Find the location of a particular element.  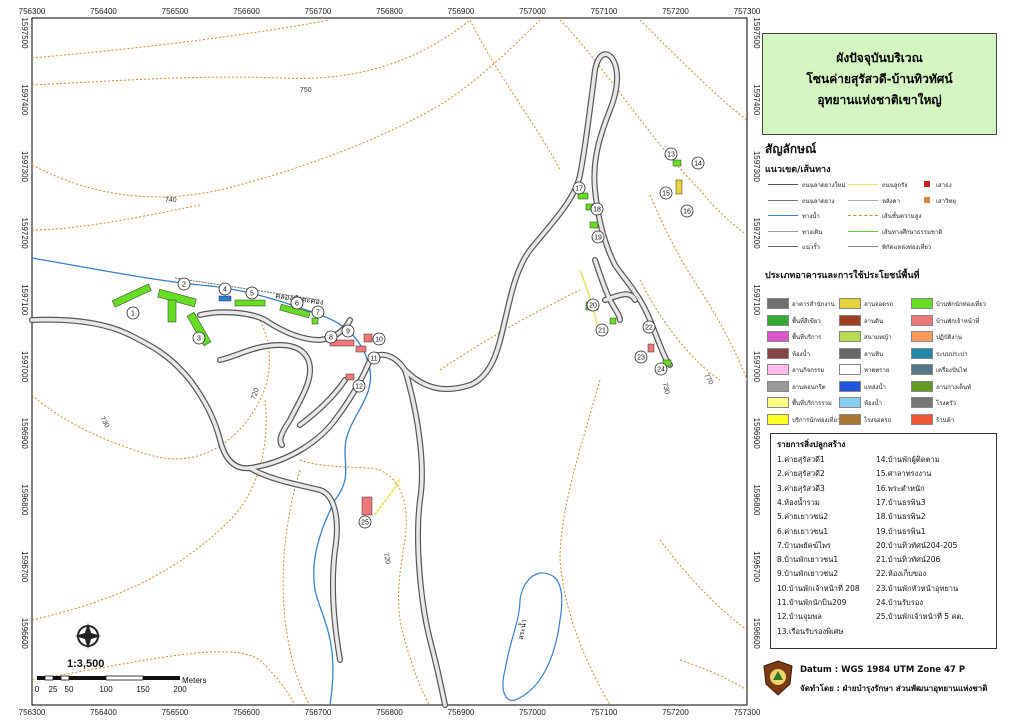

legend-line-label: ถนนลาดยางใหม่ is located at coordinates (824, 185).